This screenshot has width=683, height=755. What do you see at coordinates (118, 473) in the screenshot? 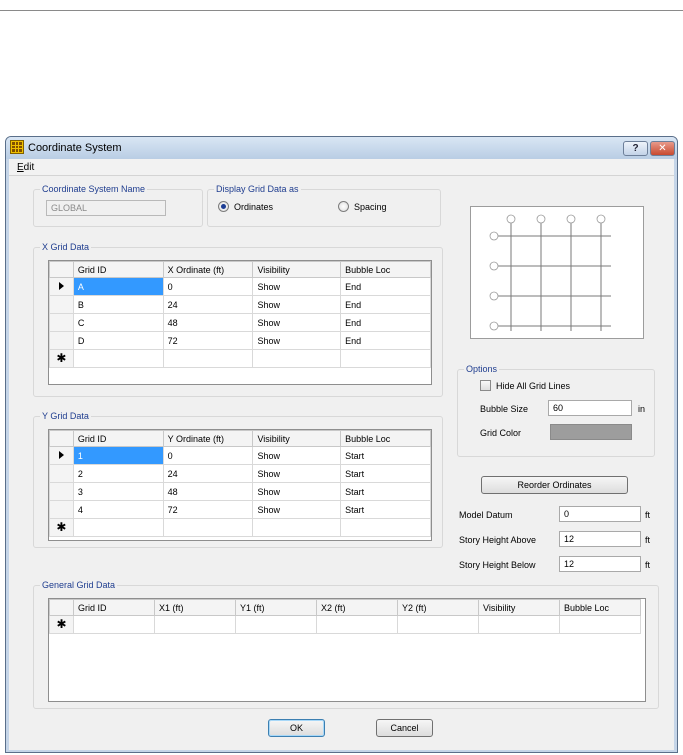
I see `y-grid-cell-id: 2` at bounding box center [118, 473].